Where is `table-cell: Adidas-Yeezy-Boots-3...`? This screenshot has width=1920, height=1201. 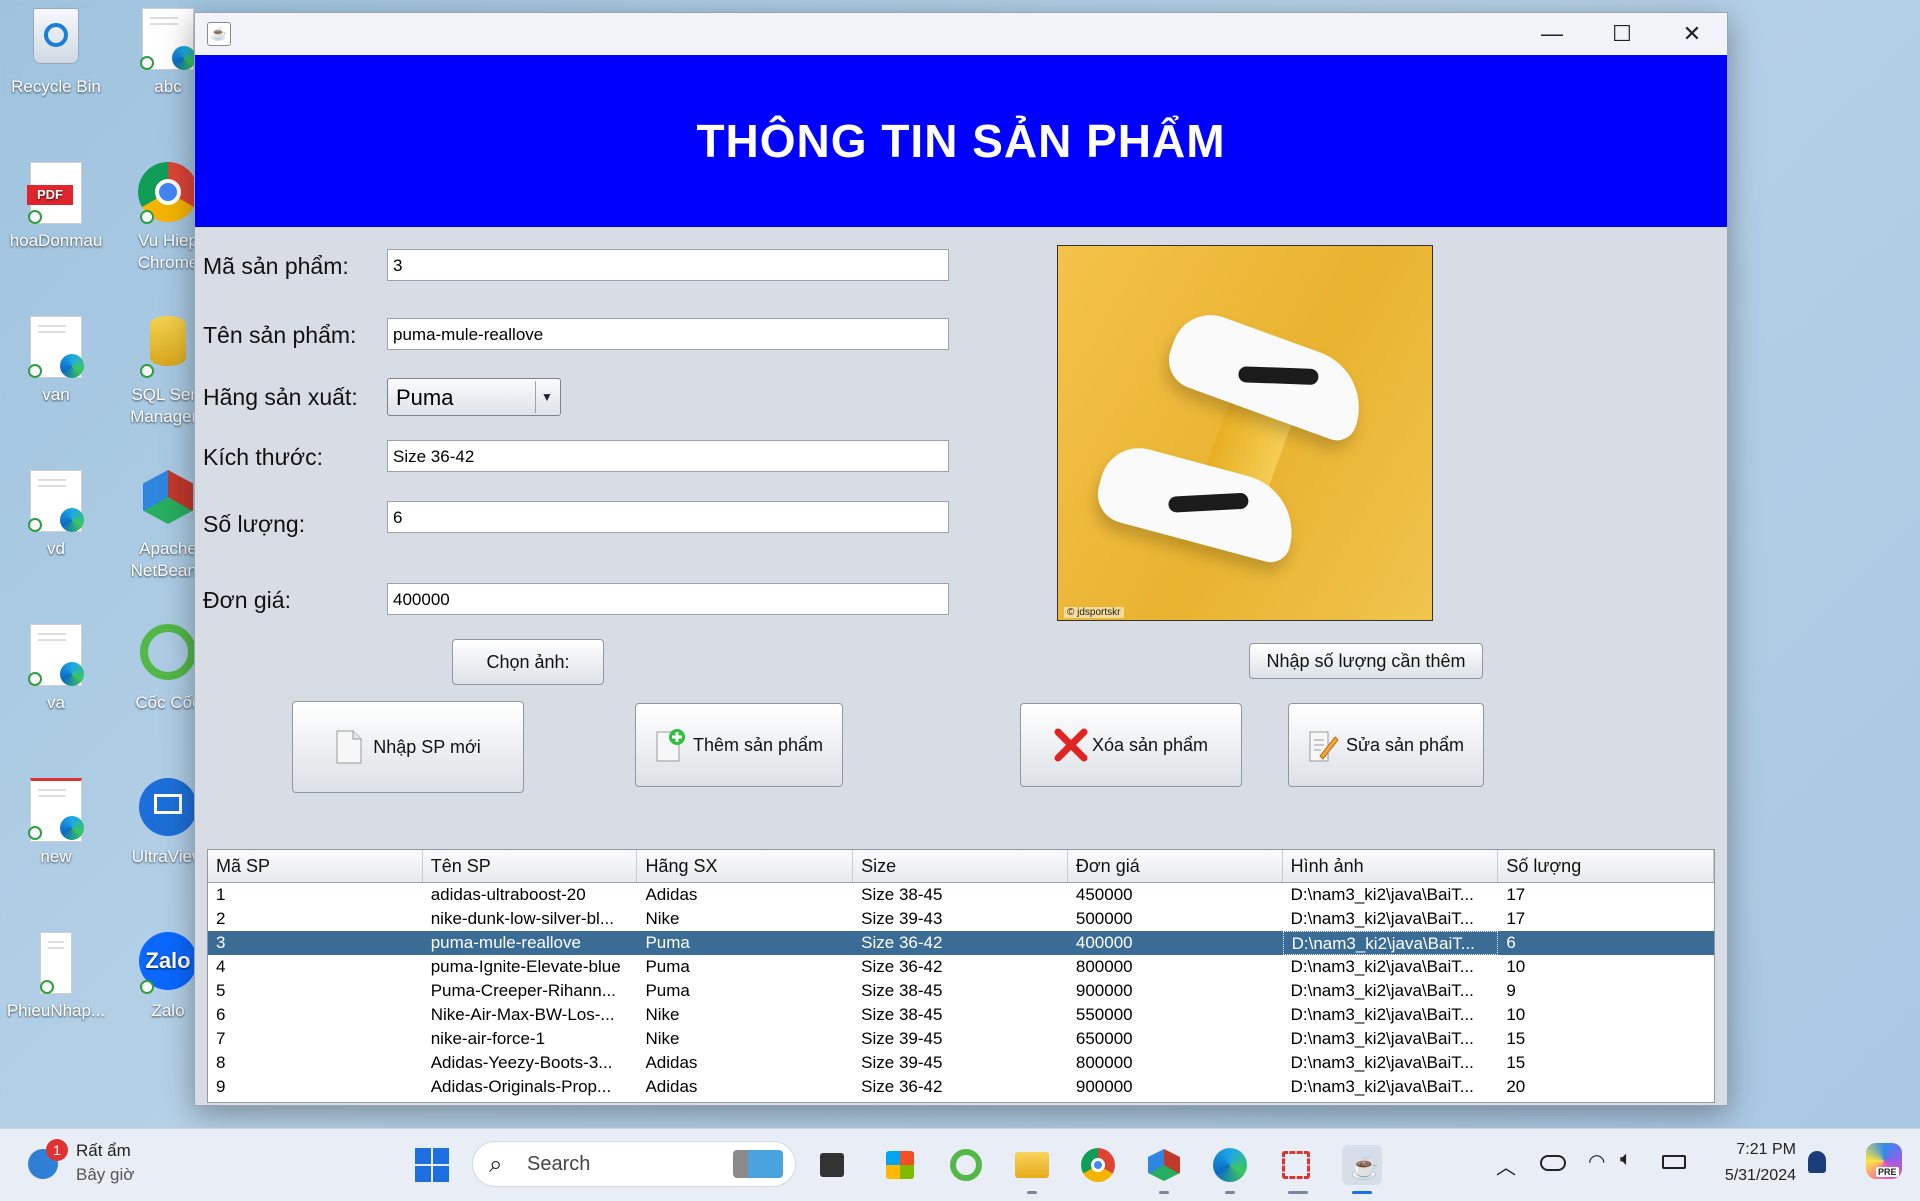
table-cell: Adidas-Yeezy-Boots-3... is located at coordinates (530, 1063).